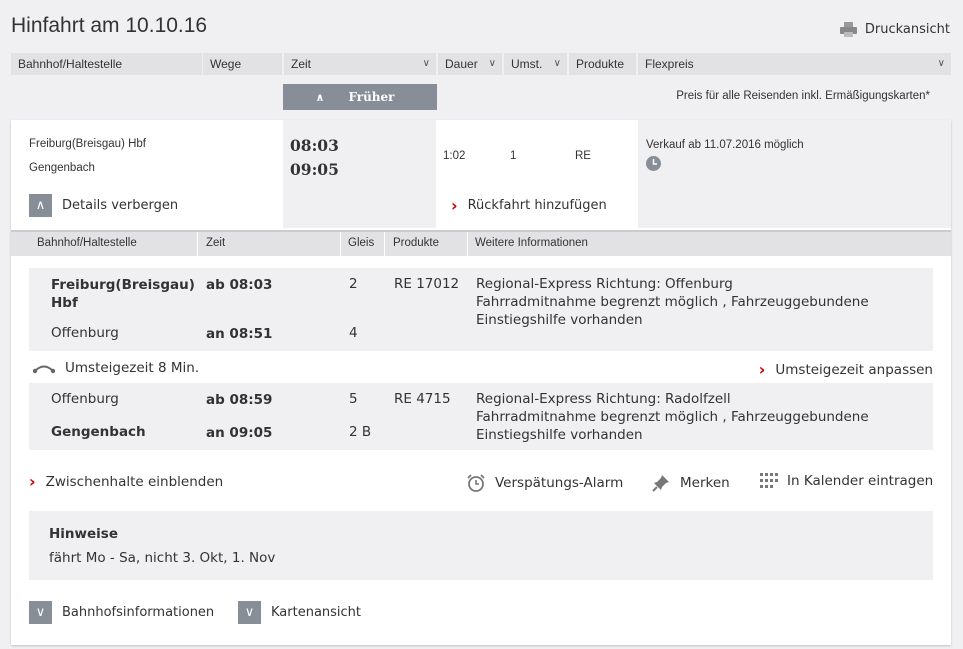  What do you see at coordinates (907, 29) in the screenshot?
I see `print-view-label: Druckansicht` at bounding box center [907, 29].